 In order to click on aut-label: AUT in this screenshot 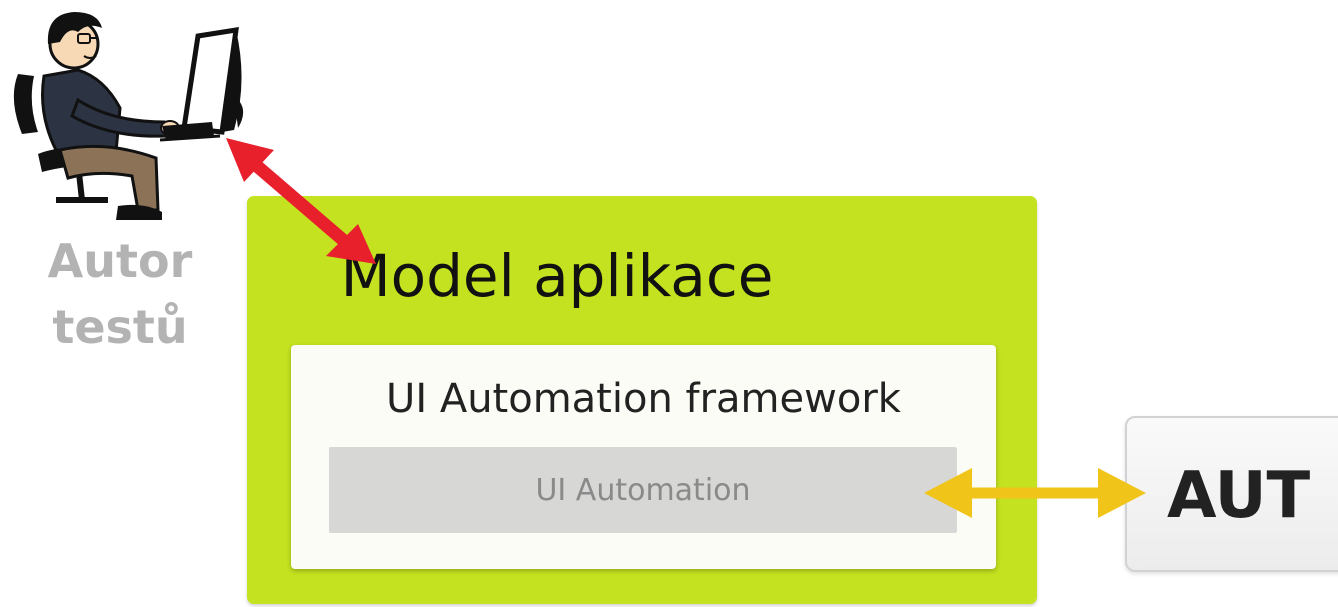, I will do `click(1239, 496)`.